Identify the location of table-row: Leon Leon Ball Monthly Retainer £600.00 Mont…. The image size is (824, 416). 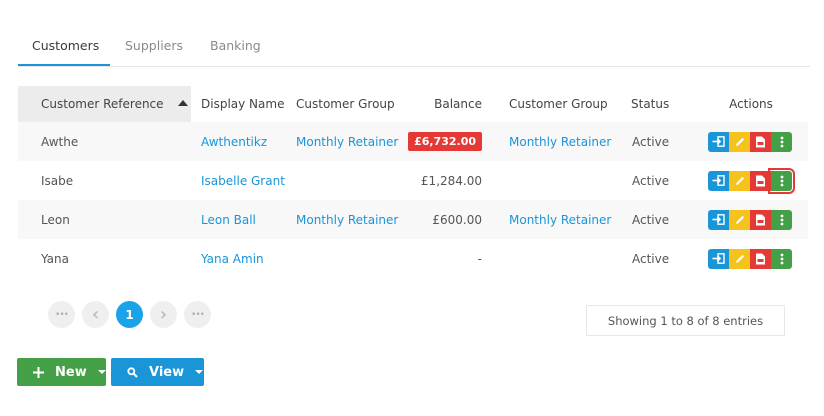
(413, 219).